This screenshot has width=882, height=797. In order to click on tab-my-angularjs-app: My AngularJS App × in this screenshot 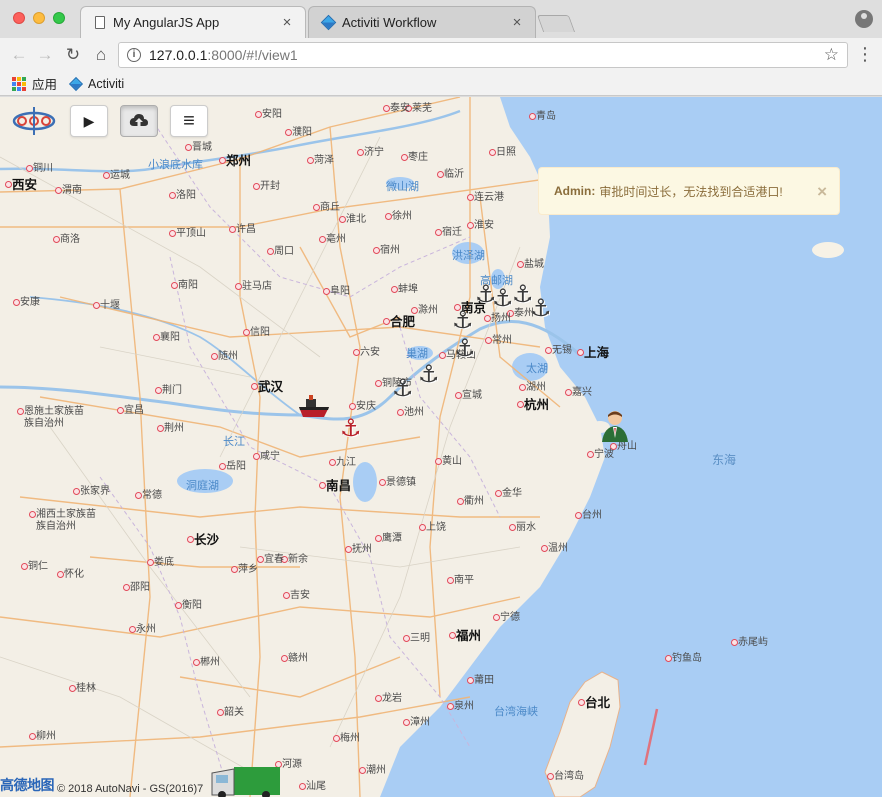, I will do `click(193, 22)`.